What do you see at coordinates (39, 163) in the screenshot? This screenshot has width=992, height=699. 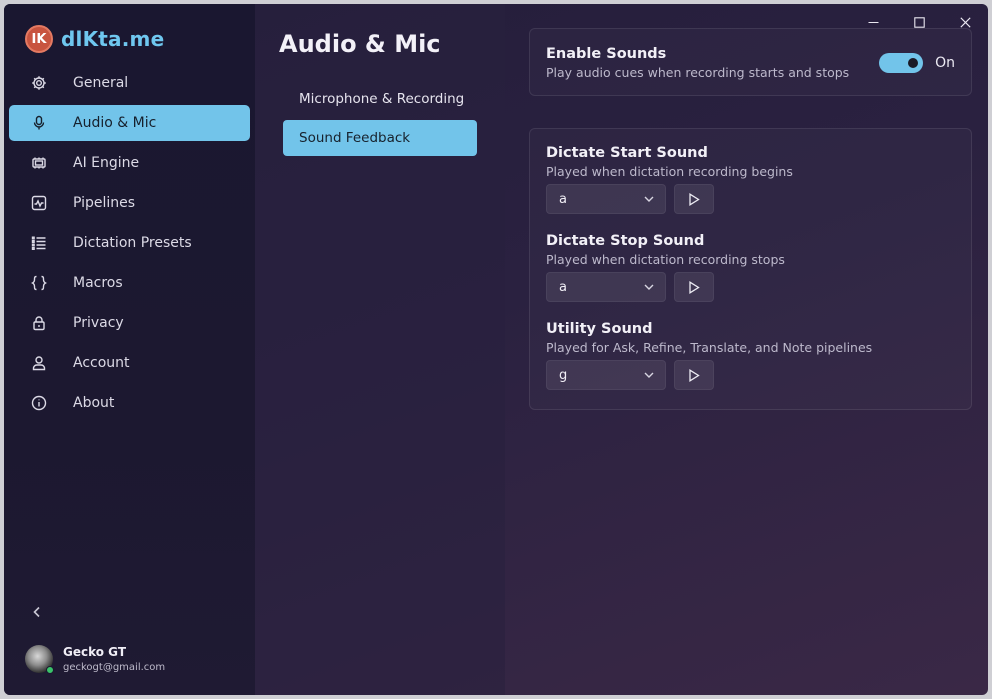 I see `chip-icon` at bounding box center [39, 163].